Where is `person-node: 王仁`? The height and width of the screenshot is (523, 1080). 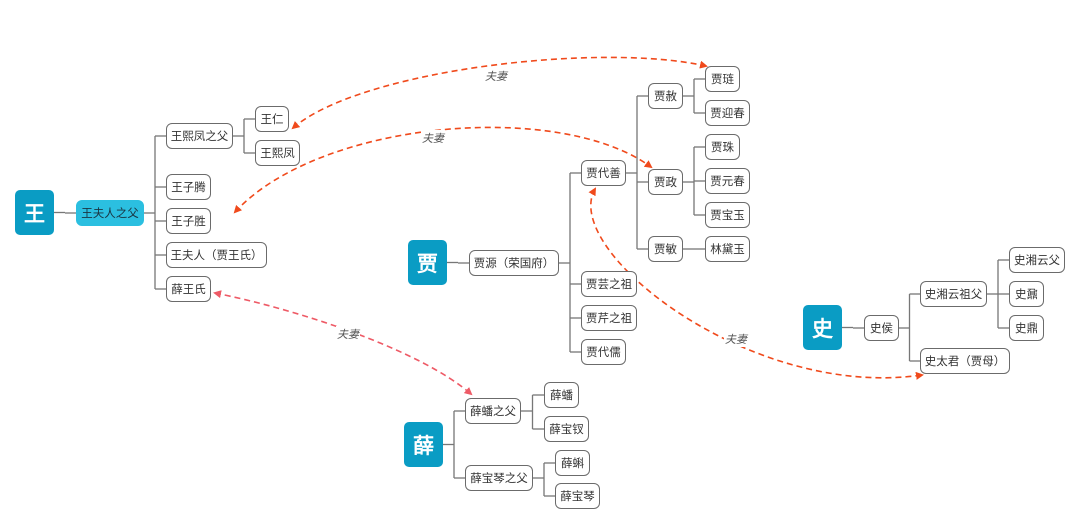
person-node: 王仁 is located at coordinates (272, 119).